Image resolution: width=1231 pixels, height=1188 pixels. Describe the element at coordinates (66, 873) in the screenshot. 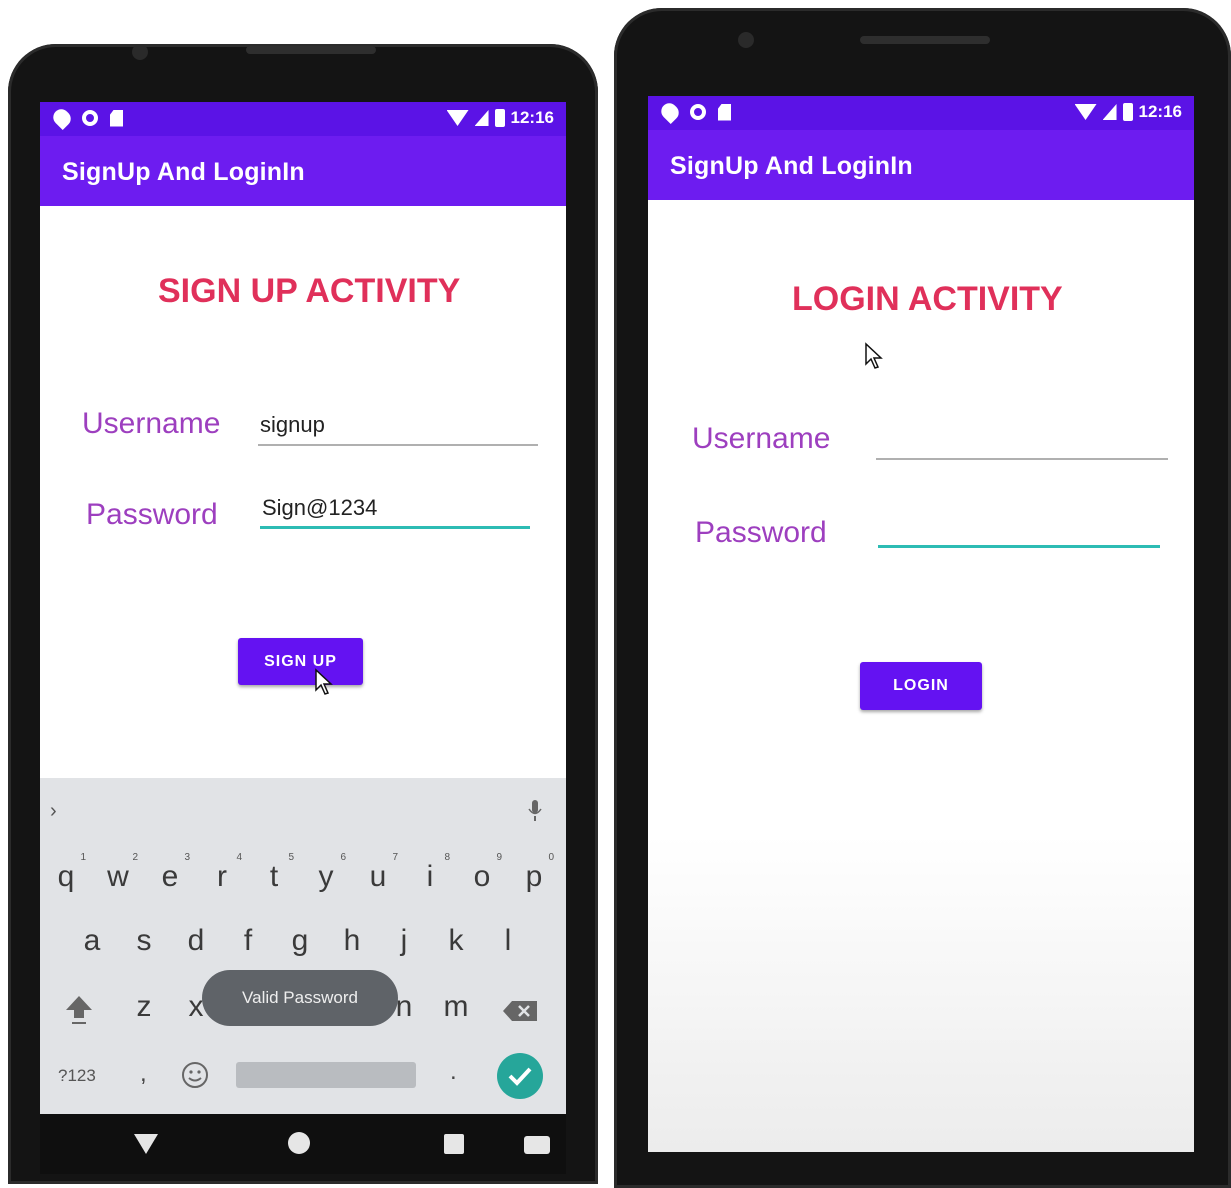

I see `key-q: q1` at that location.